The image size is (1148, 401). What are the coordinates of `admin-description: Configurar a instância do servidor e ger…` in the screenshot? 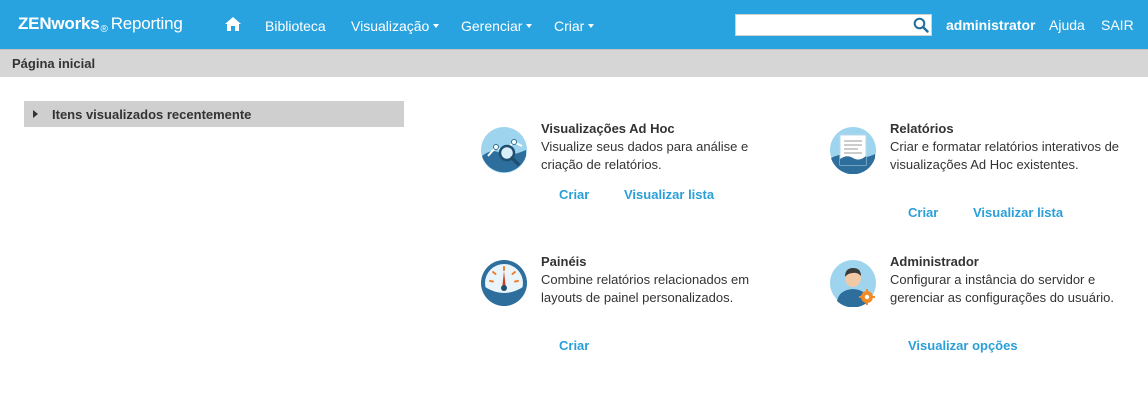 It's located at (1002, 288).